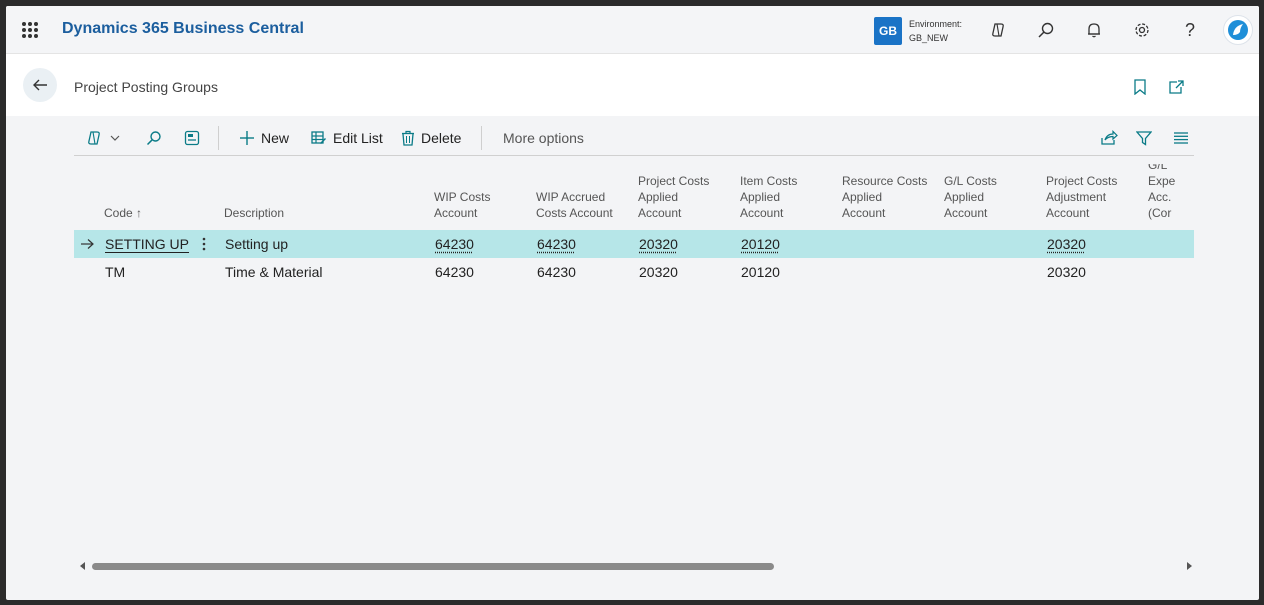  I want to click on environment-label: Environment:, so click(936, 24).